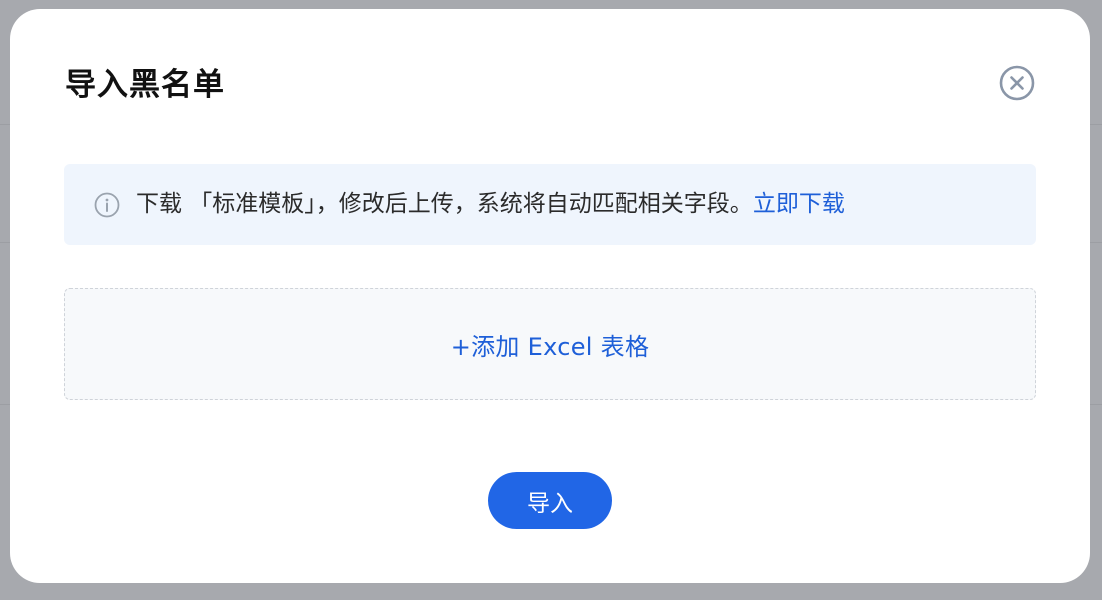  Describe the element at coordinates (444, 204) in the screenshot. I see `notice-text: 下载 「标准模板」，修改后上传，系统将自动匹配相关字段。` at that location.